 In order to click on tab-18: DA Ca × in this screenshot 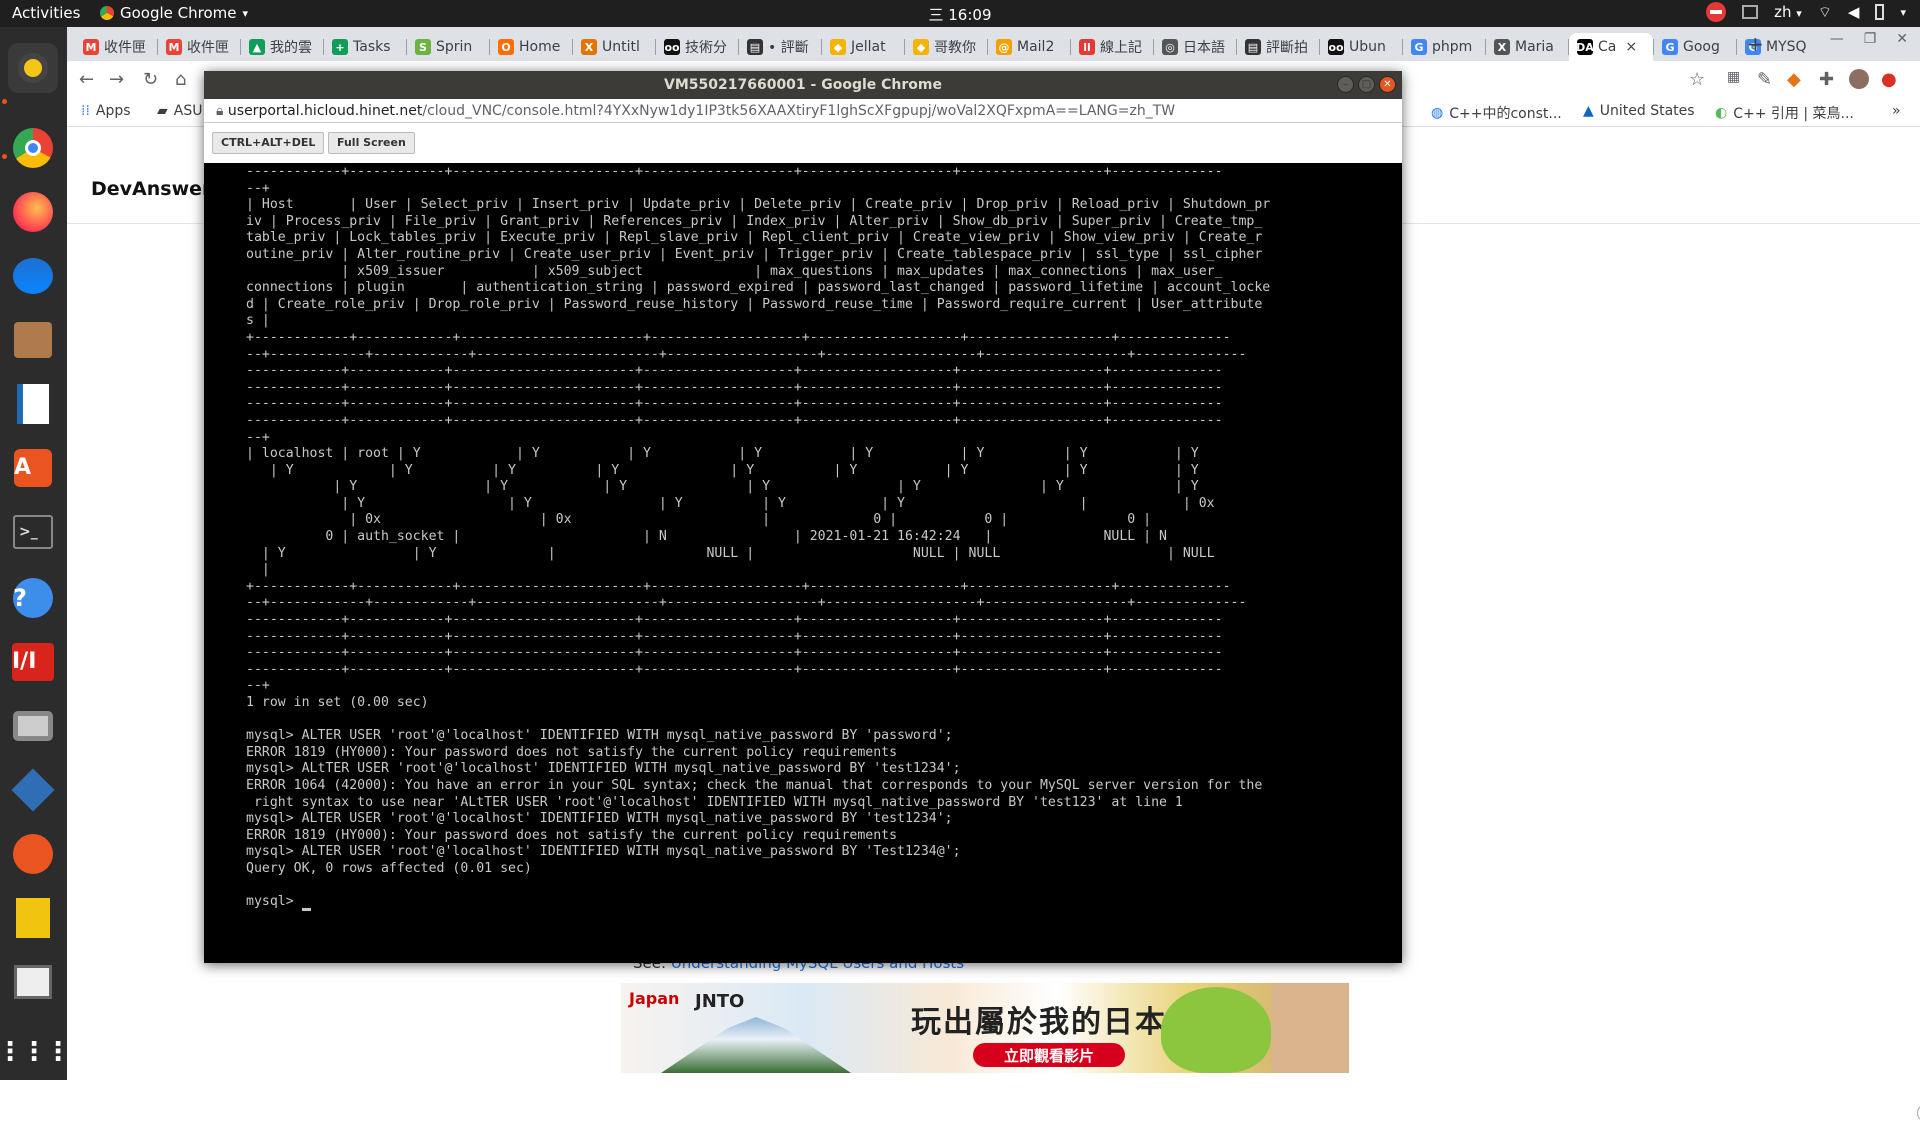, I will do `click(1611, 47)`.